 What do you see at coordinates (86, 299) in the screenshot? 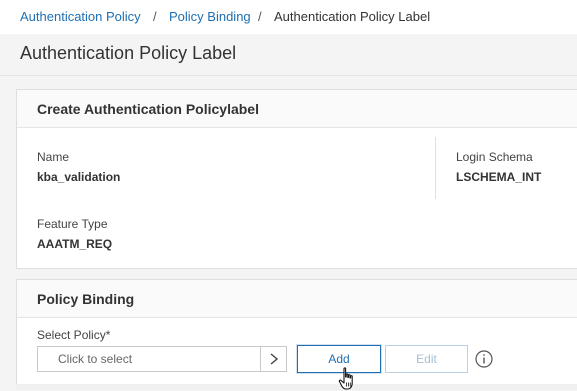
I see `panel-title: Policy Binding` at bounding box center [86, 299].